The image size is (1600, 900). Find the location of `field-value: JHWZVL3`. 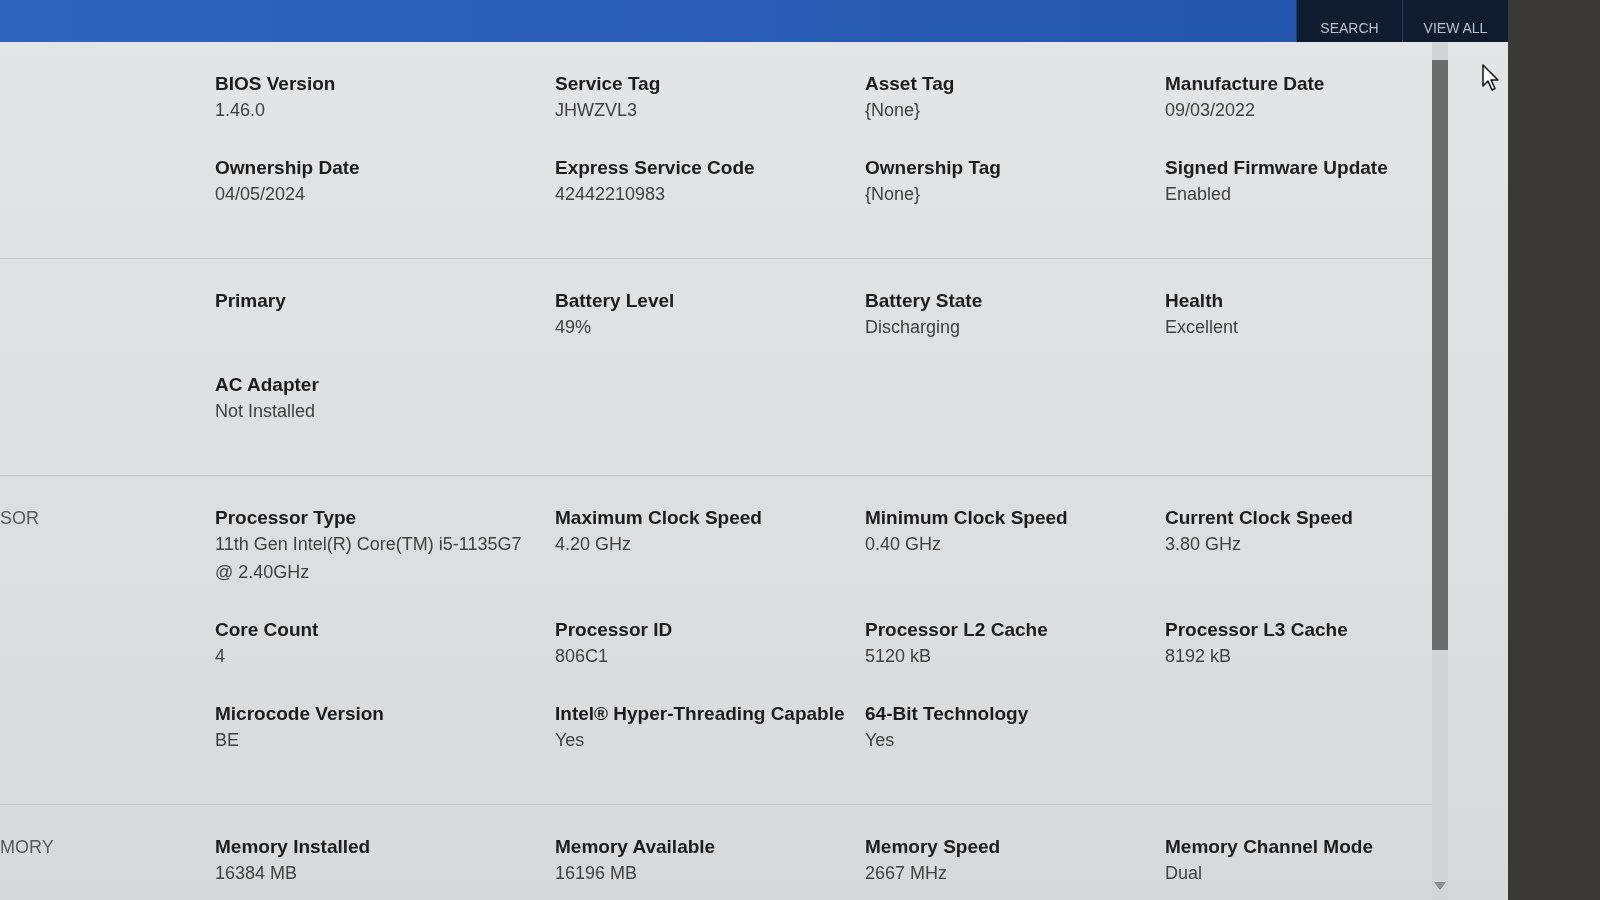

field-value: JHWZVL3 is located at coordinates (596, 110).